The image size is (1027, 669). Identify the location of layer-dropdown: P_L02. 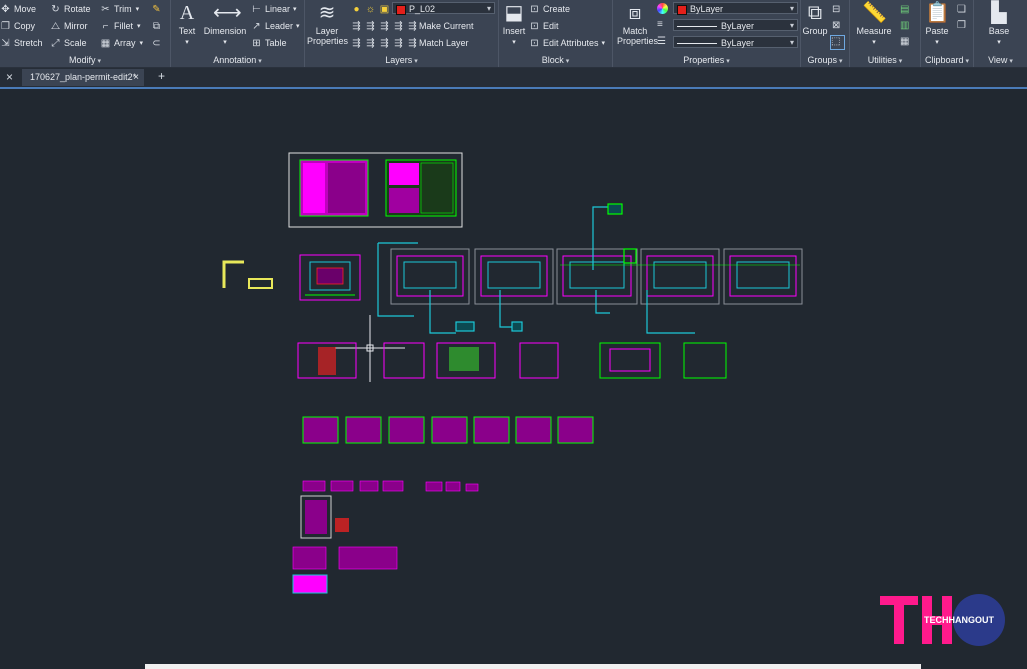
(443, 8).